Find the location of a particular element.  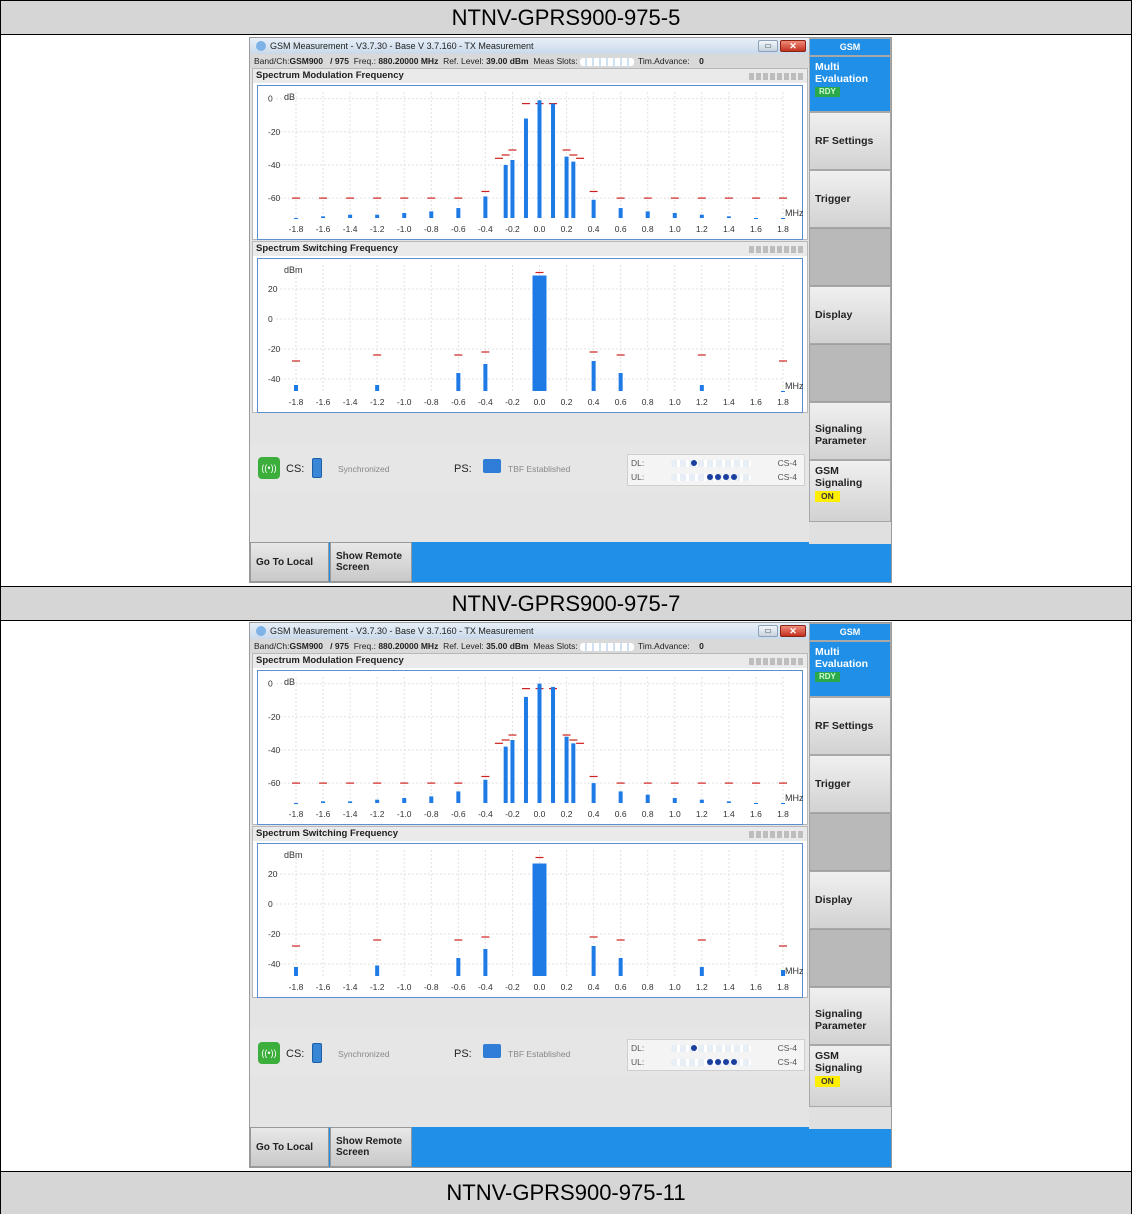

y-tick-label: 20 is located at coordinates (273, 289).